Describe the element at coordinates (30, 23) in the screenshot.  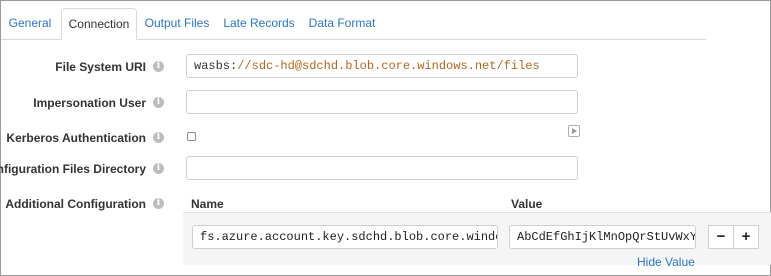
I see `tab-general: General` at that location.